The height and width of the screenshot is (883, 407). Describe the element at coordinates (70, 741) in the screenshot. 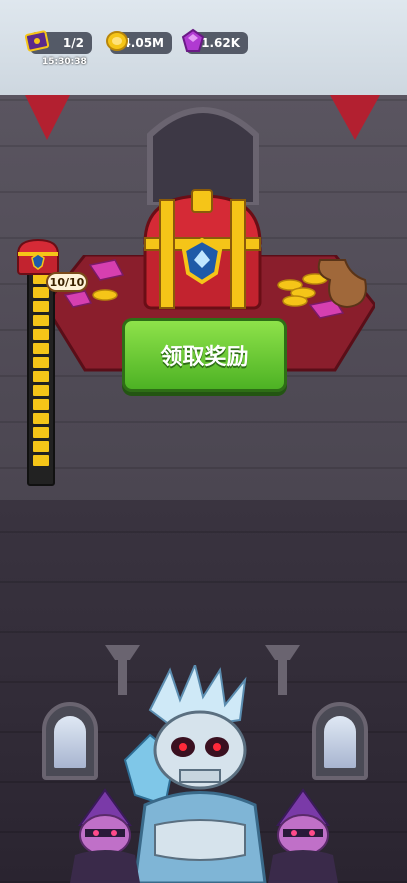

I see `dungeon-window-left` at that location.